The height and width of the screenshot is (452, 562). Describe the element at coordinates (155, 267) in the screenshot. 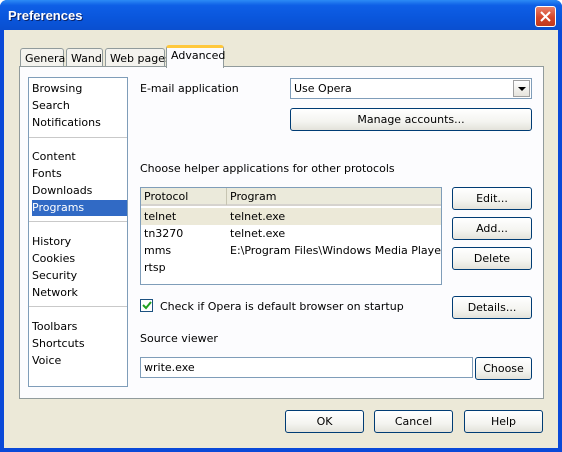

I see `protocol-cell: rtsp` at that location.